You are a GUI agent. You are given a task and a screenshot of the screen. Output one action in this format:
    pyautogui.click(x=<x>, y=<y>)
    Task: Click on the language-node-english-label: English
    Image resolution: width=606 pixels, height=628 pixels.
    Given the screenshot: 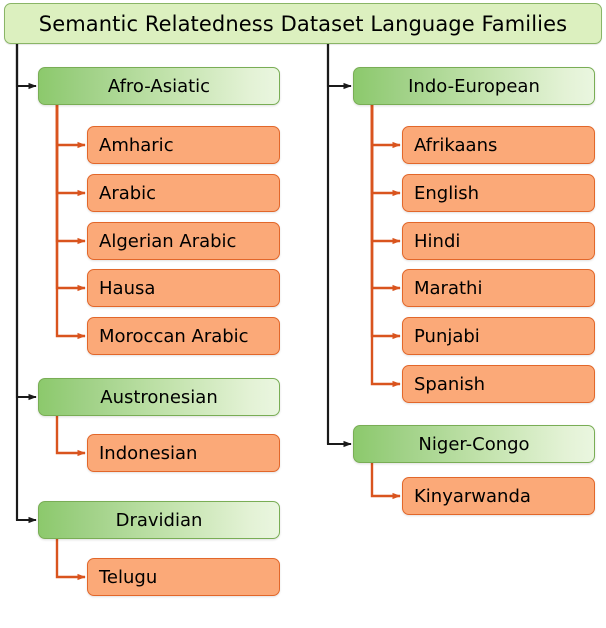 What is the action you would take?
    pyautogui.click(x=446, y=193)
    